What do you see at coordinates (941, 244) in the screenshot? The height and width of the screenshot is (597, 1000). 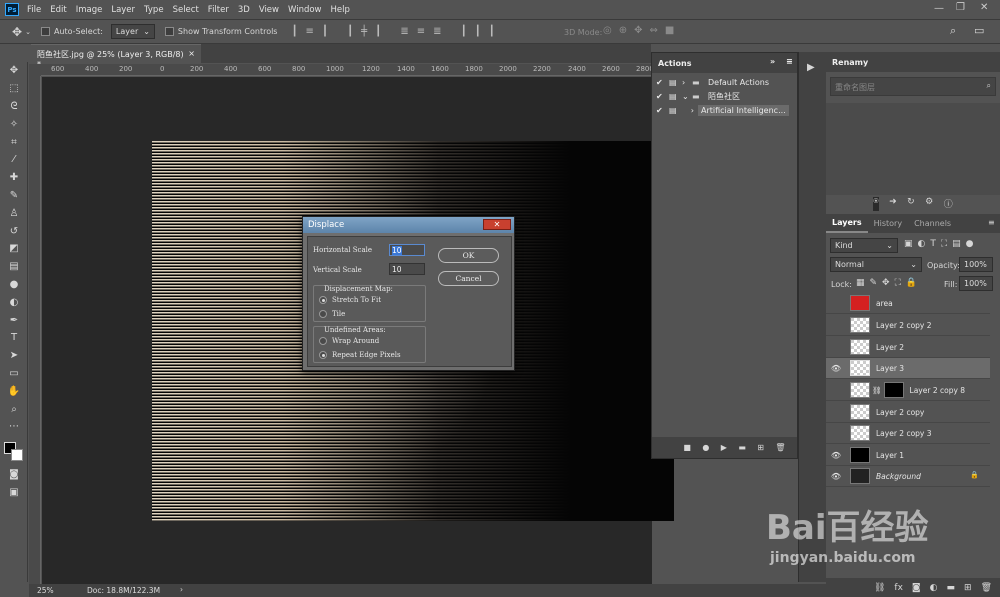 I see `layer-filter-icons: ▣◐T⛶▤●` at bounding box center [941, 244].